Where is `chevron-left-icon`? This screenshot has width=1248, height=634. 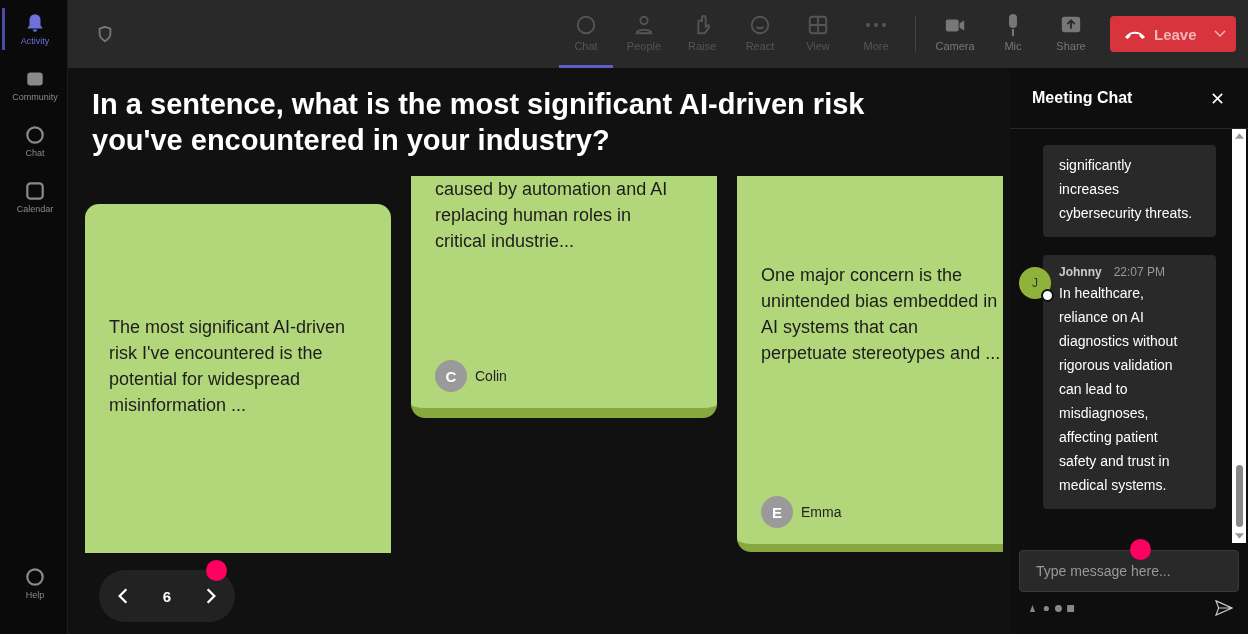
chevron-left-icon is located at coordinates (123, 596).